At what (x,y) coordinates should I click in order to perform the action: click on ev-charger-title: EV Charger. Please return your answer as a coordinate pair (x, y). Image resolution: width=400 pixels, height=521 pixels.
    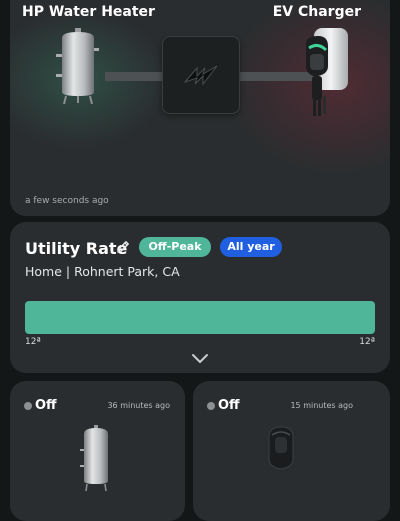
    Looking at the image, I should click on (316, 12).